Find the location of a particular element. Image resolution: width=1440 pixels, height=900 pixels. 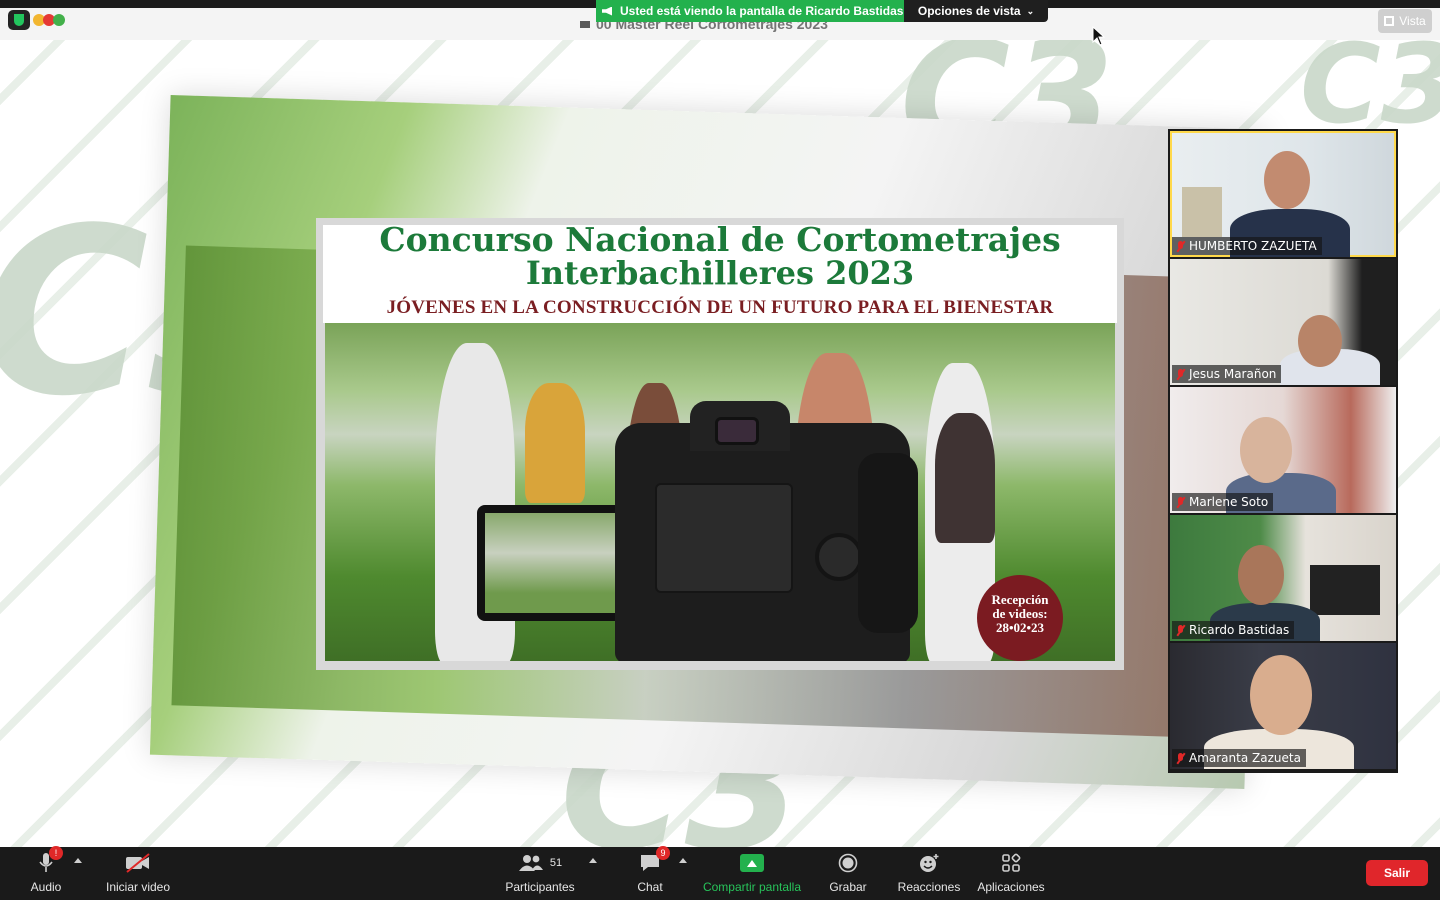

participants-count: 51 is located at coordinates (556, 863).